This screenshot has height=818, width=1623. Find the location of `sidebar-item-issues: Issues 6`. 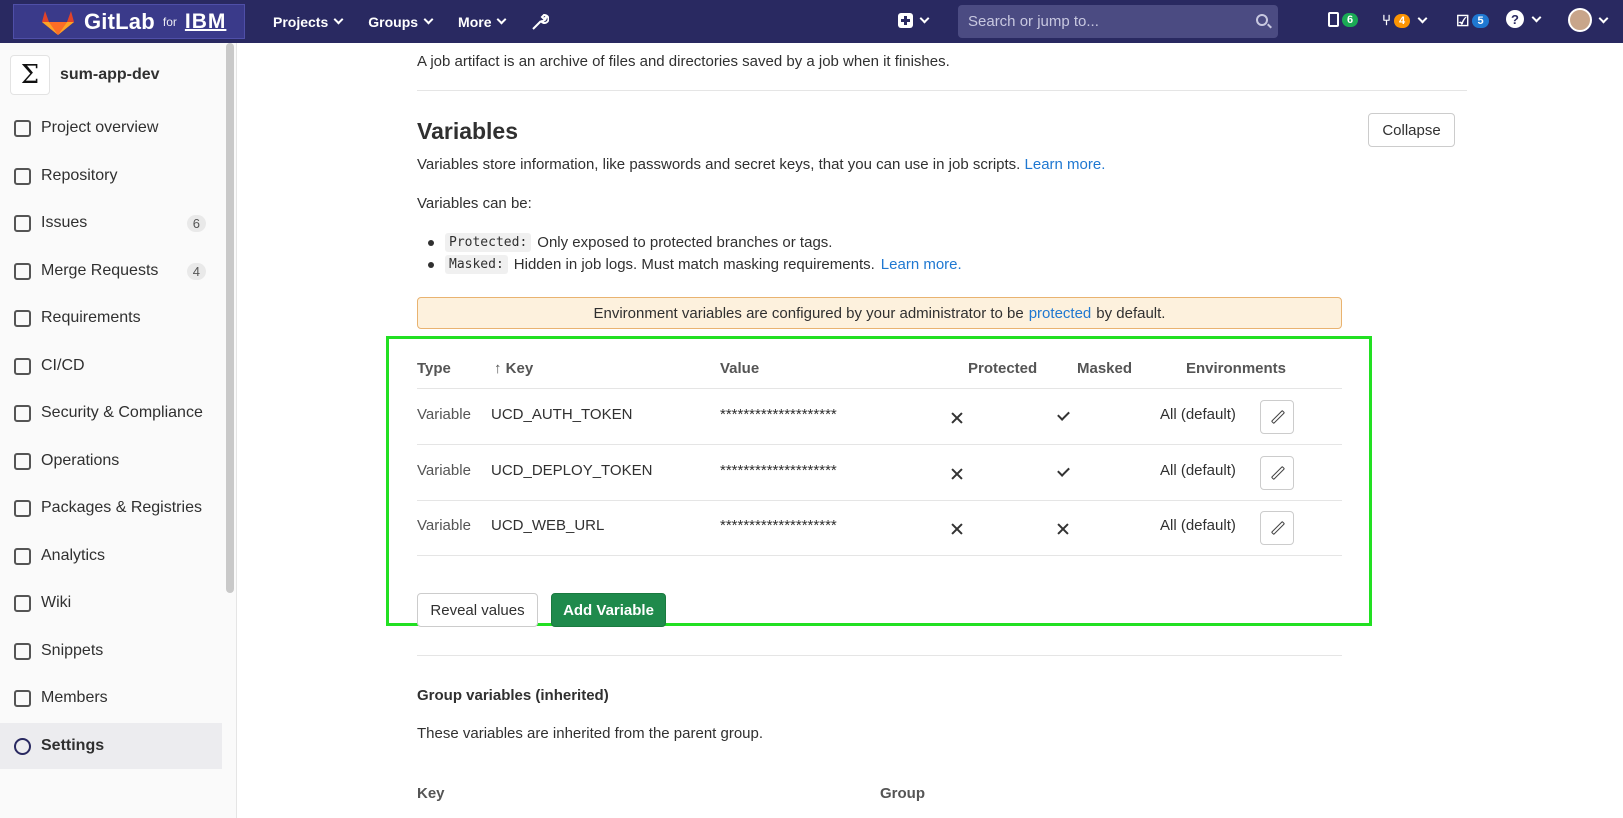

sidebar-item-issues: Issues 6 is located at coordinates (111, 223).